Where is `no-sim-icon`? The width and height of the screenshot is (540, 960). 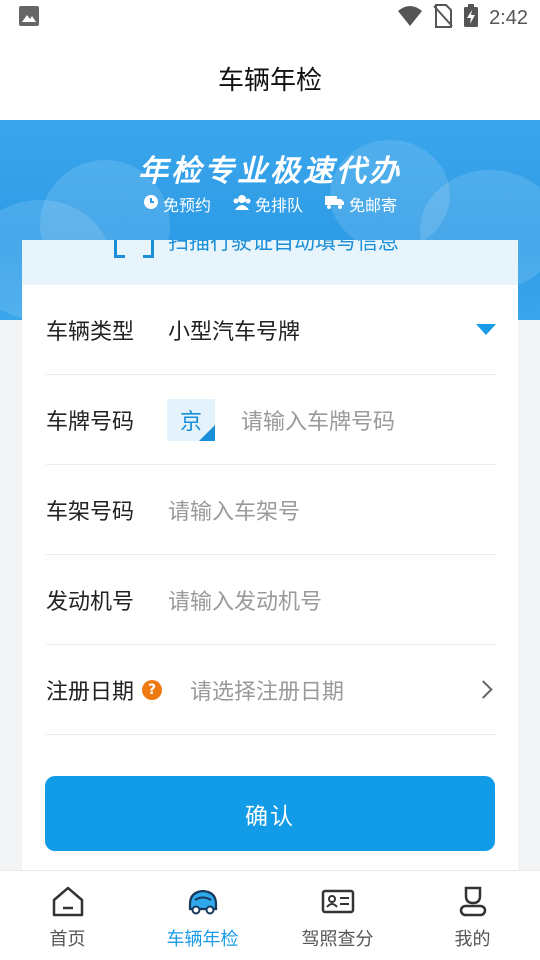 no-sim-icon is located at coordinates (443, 18).